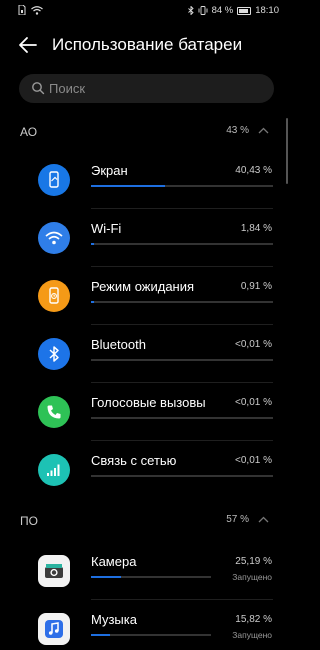 This screenshot has height=650, width=320. I want to click on item-percent: 25,19 %, so click(253, 561).